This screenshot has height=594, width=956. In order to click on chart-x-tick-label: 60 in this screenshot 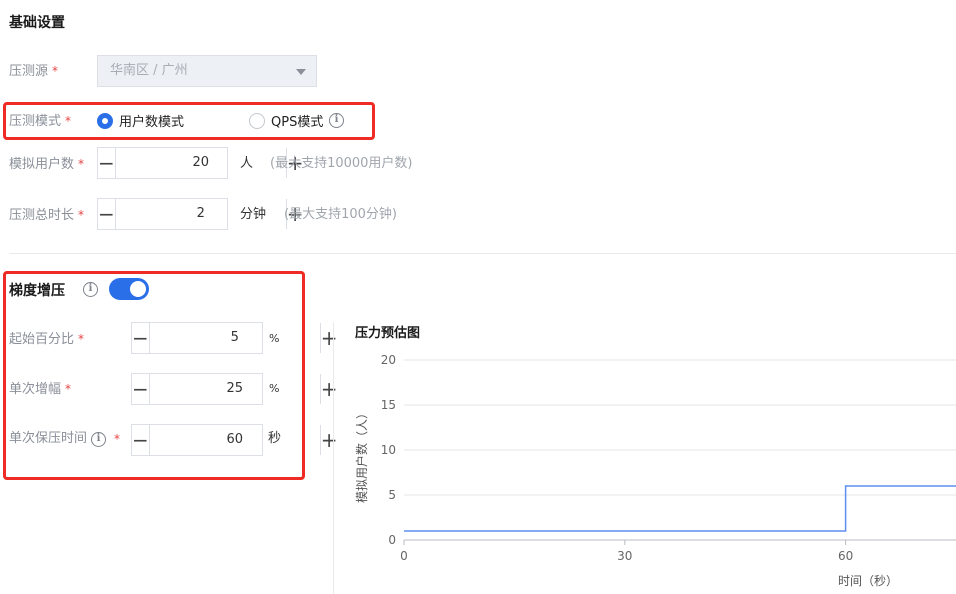, I will do `click(845, 556)`.